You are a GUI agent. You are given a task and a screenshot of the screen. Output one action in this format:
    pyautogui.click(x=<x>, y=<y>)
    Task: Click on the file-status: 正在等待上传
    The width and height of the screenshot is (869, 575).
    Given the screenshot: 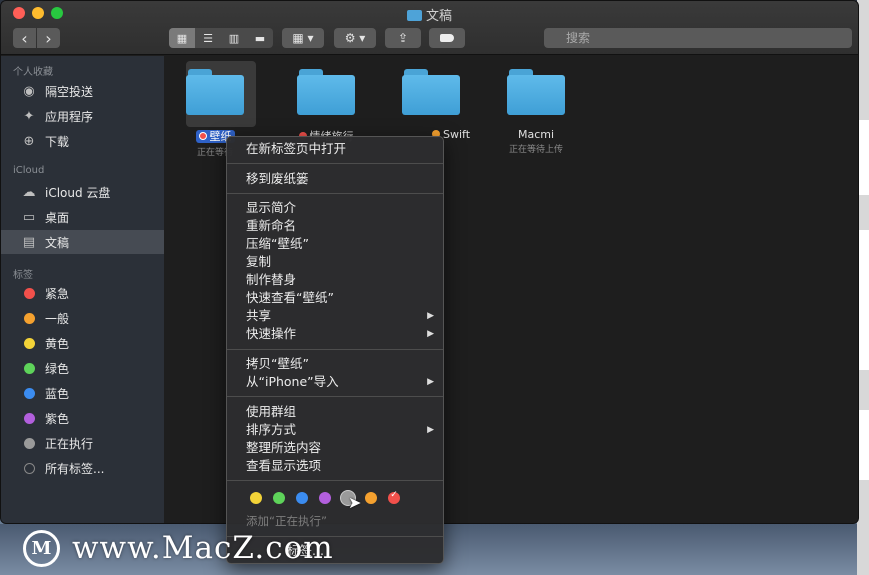 What is the action you would take?
    pyautogui.click(x=535, y=150)
    